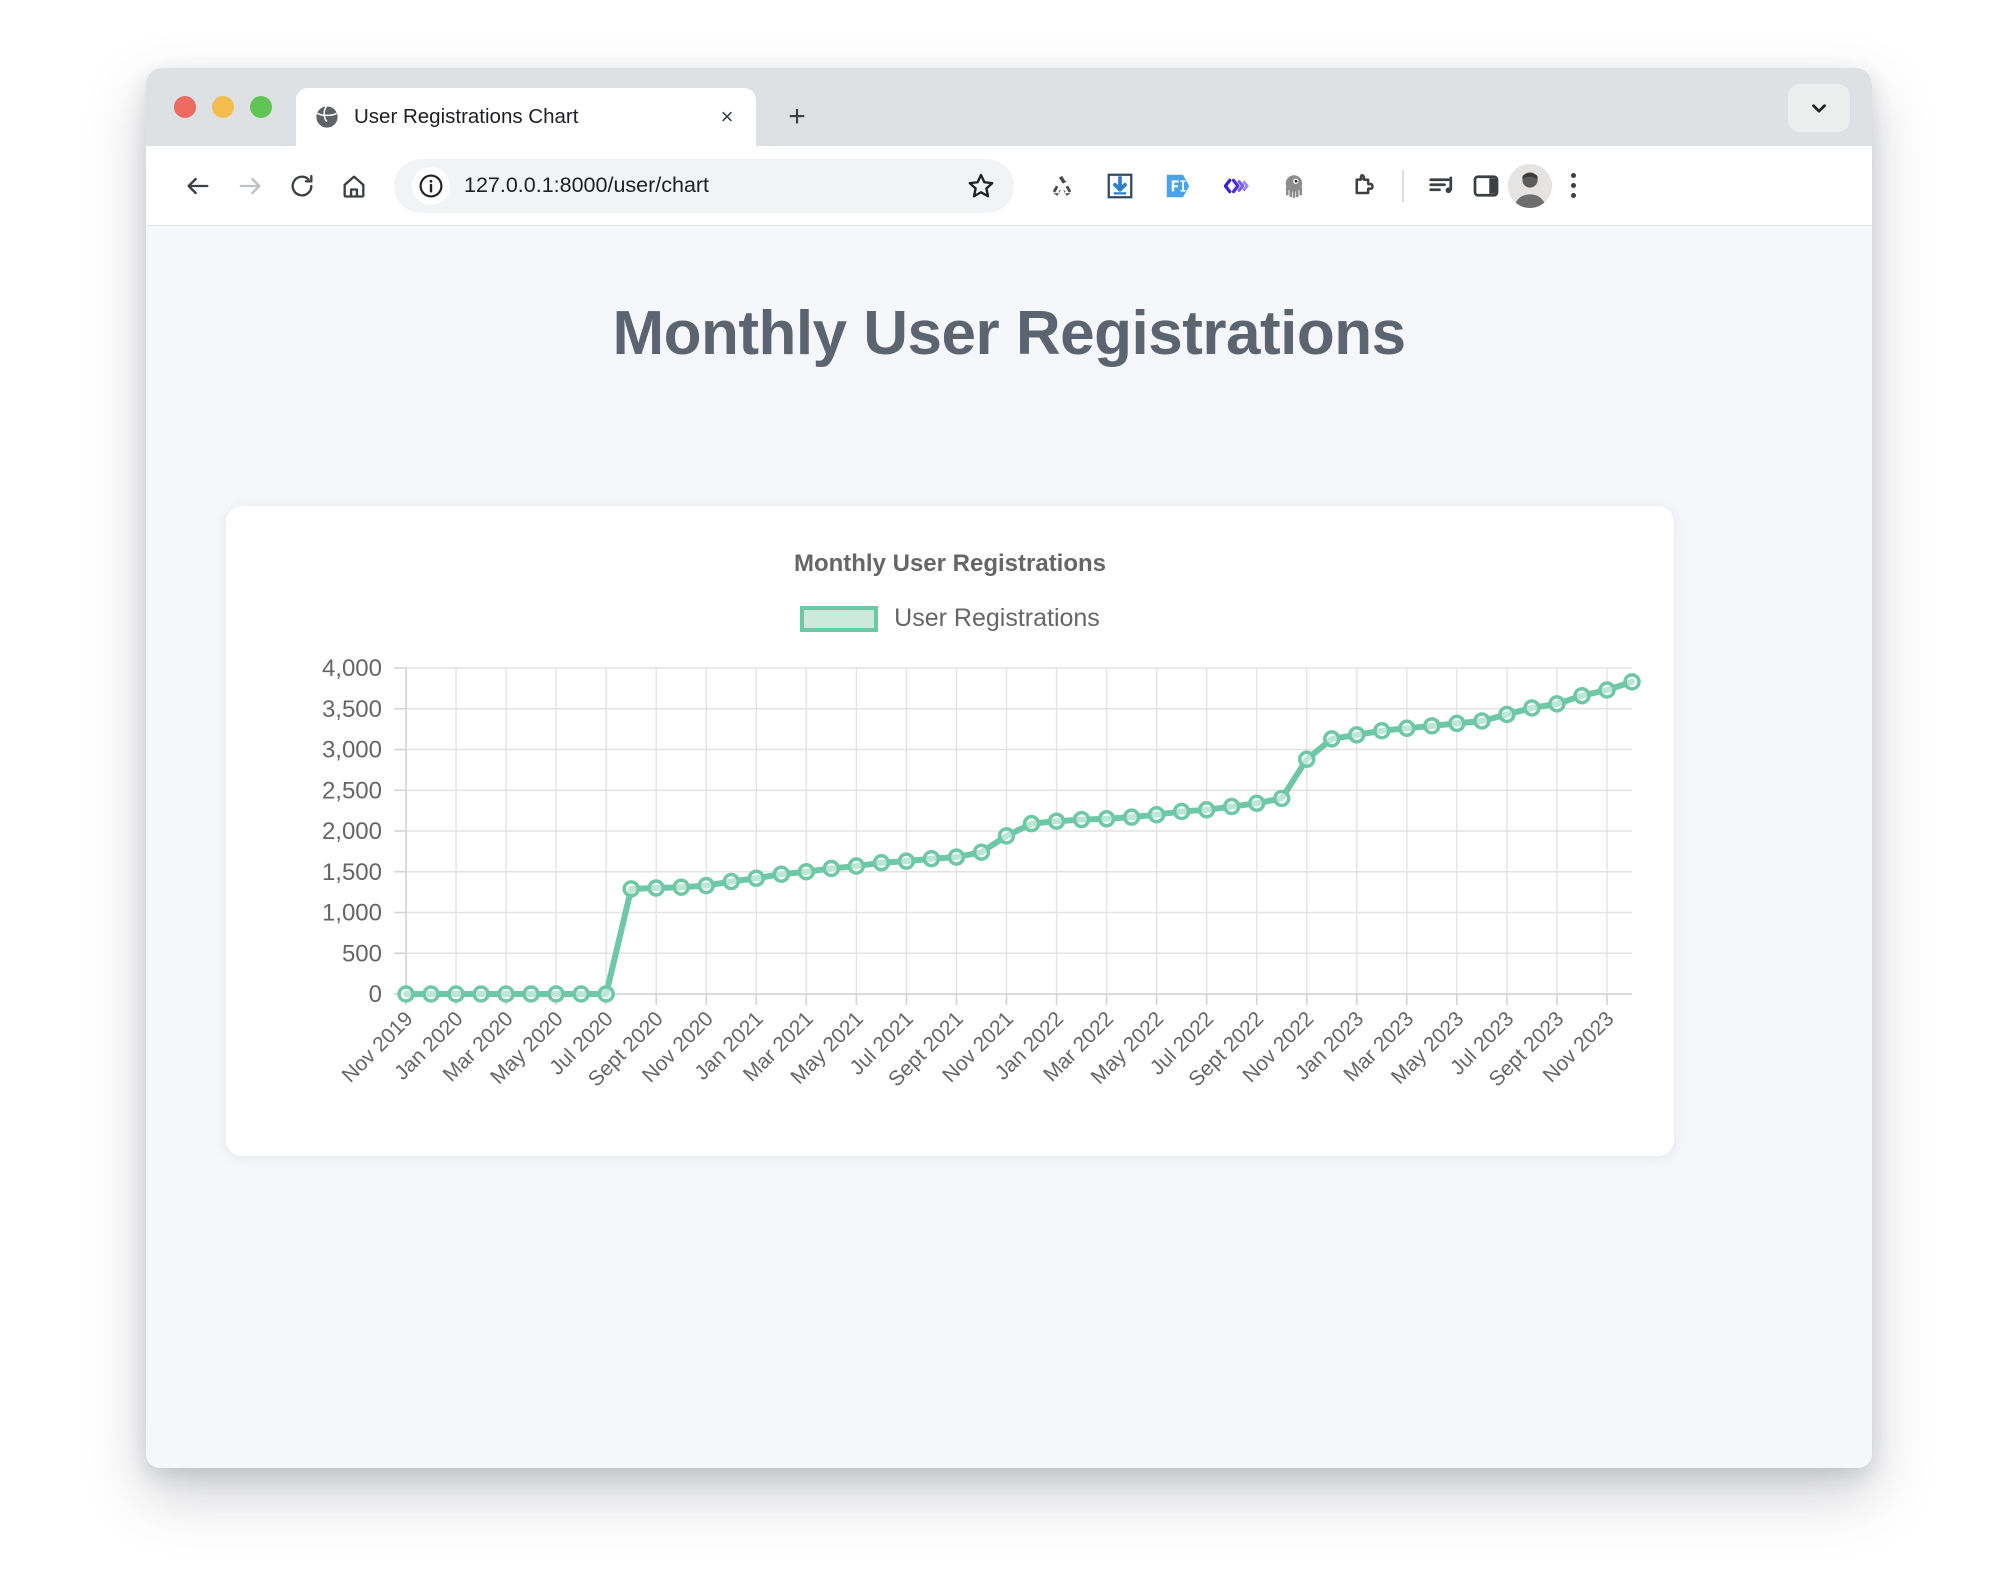 The image size is (2002, 1578). I want to click on puzzle-icon, so click(1364, 186).